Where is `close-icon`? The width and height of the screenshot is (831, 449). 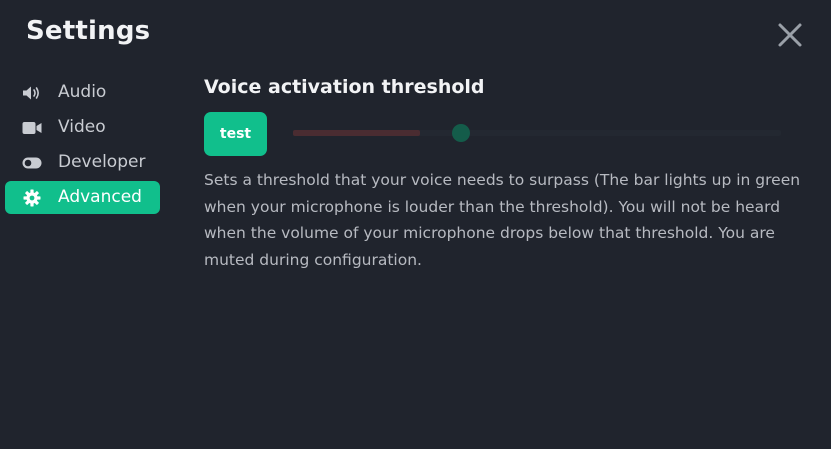 close-icon is located at coordinates (790, 35).